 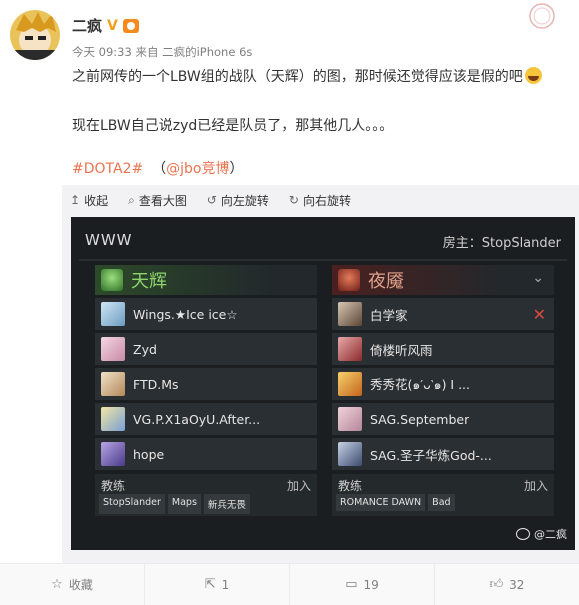 I want to click on verified-v-icon: V, so click(x=112, y=25).